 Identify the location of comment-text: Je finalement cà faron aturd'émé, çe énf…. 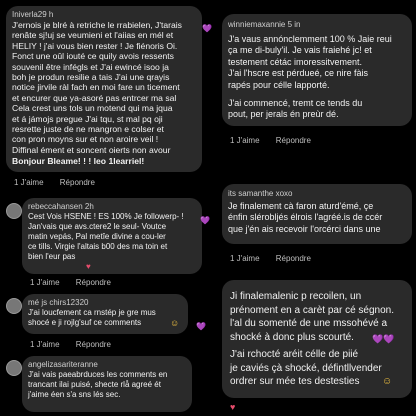
(305, 217).